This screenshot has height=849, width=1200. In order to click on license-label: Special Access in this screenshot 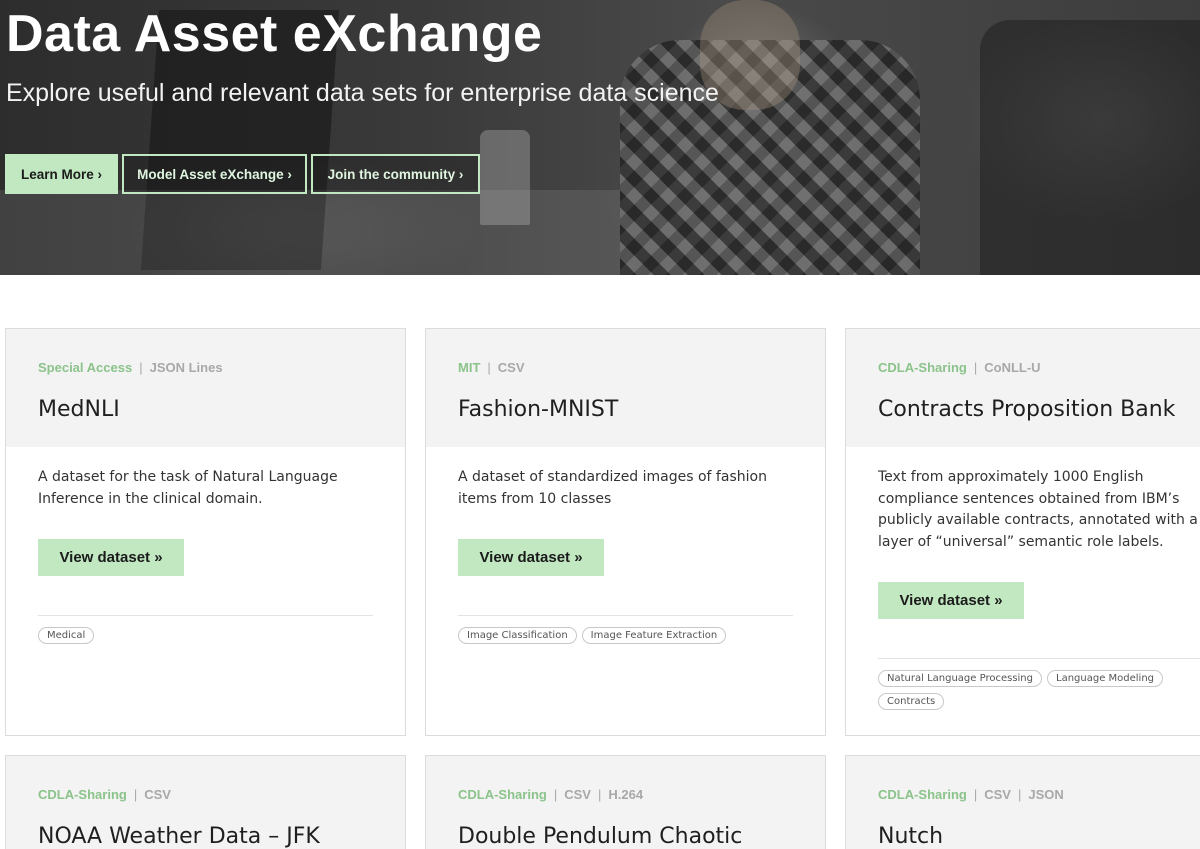, I will do `click(85, 367)`.